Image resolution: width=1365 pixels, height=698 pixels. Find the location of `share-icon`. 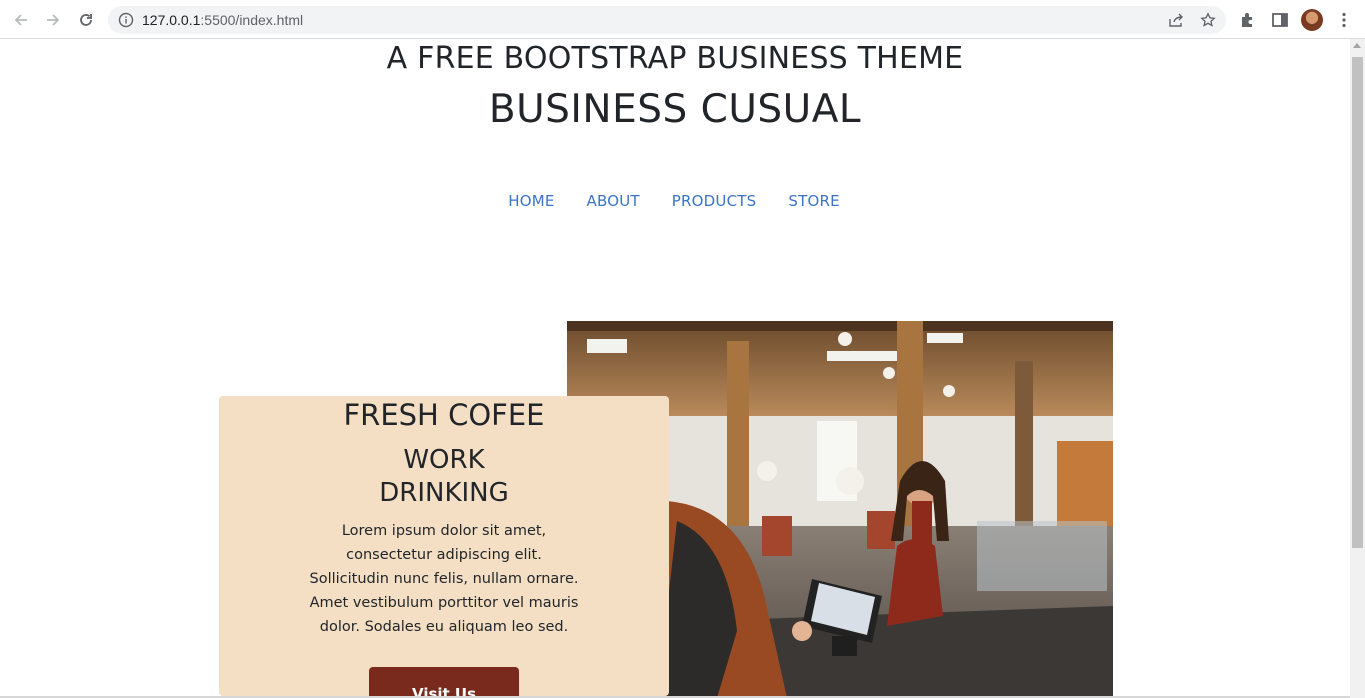

share-icon is located at coordinates (1176, 20).